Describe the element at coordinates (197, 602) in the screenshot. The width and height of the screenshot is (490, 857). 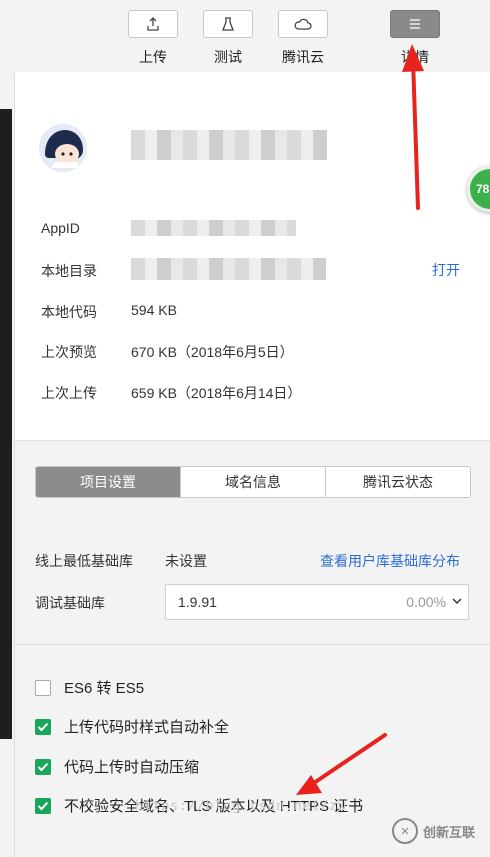
I see `debug-version-value: 1.9.91` at that location.